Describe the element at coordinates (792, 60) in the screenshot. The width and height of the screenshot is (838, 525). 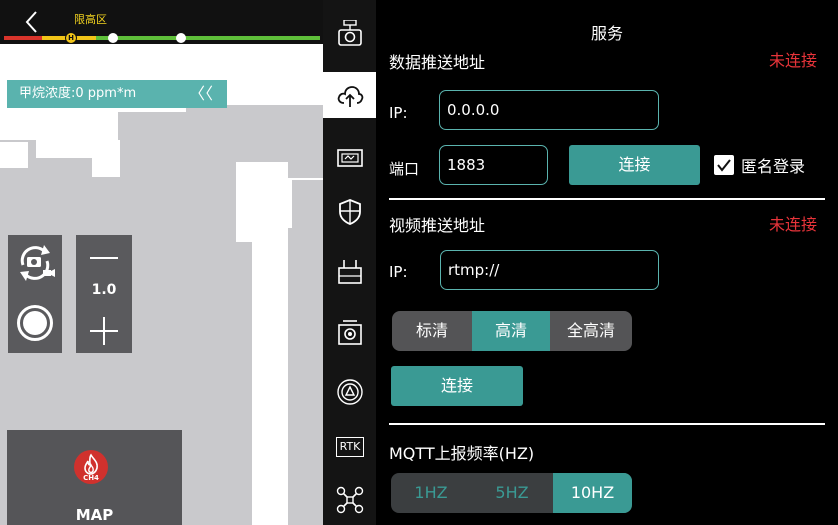
I see `data-push-status: 未连接` at that location.